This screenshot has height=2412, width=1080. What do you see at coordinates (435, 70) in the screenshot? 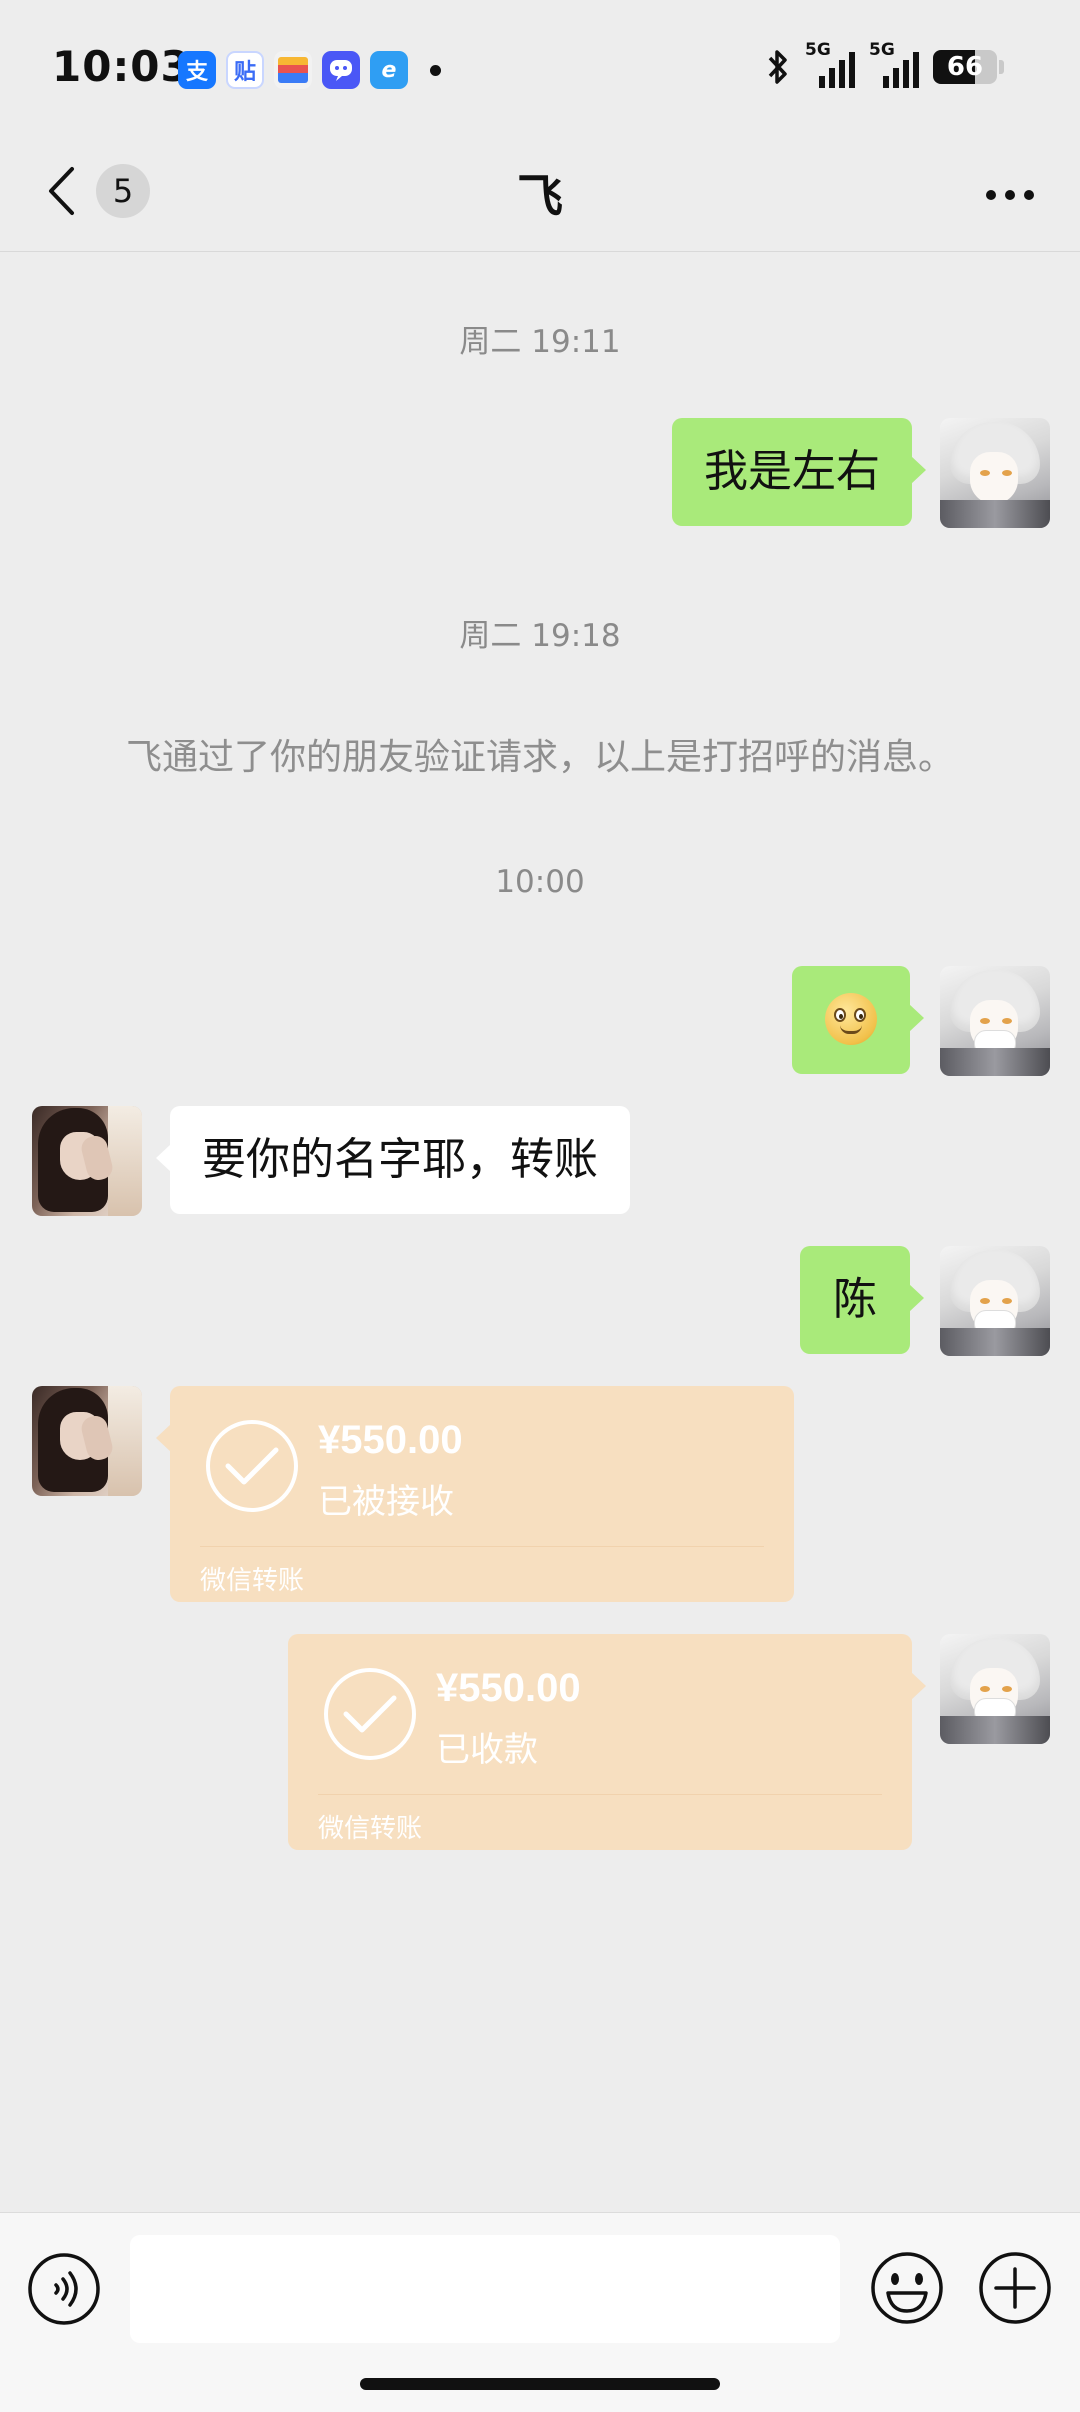
I see `more-notifications-dot` at bounding box center [435, 70].